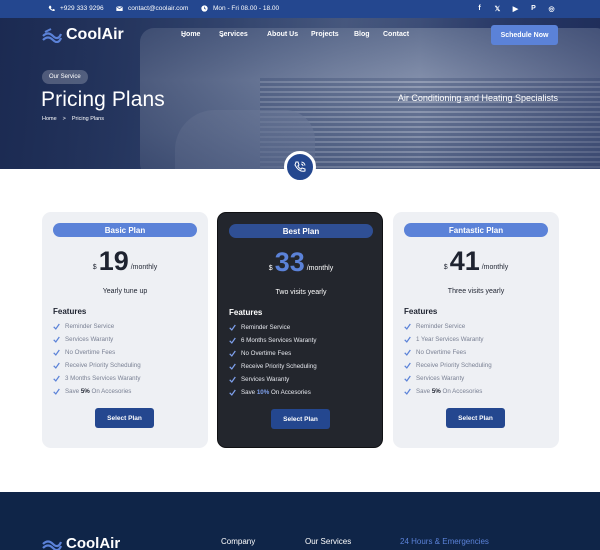 Image resolution: width=600 pixels, height=550 pixels. I want to click on nav-item-home: Home ⌄, so click(190, 35).